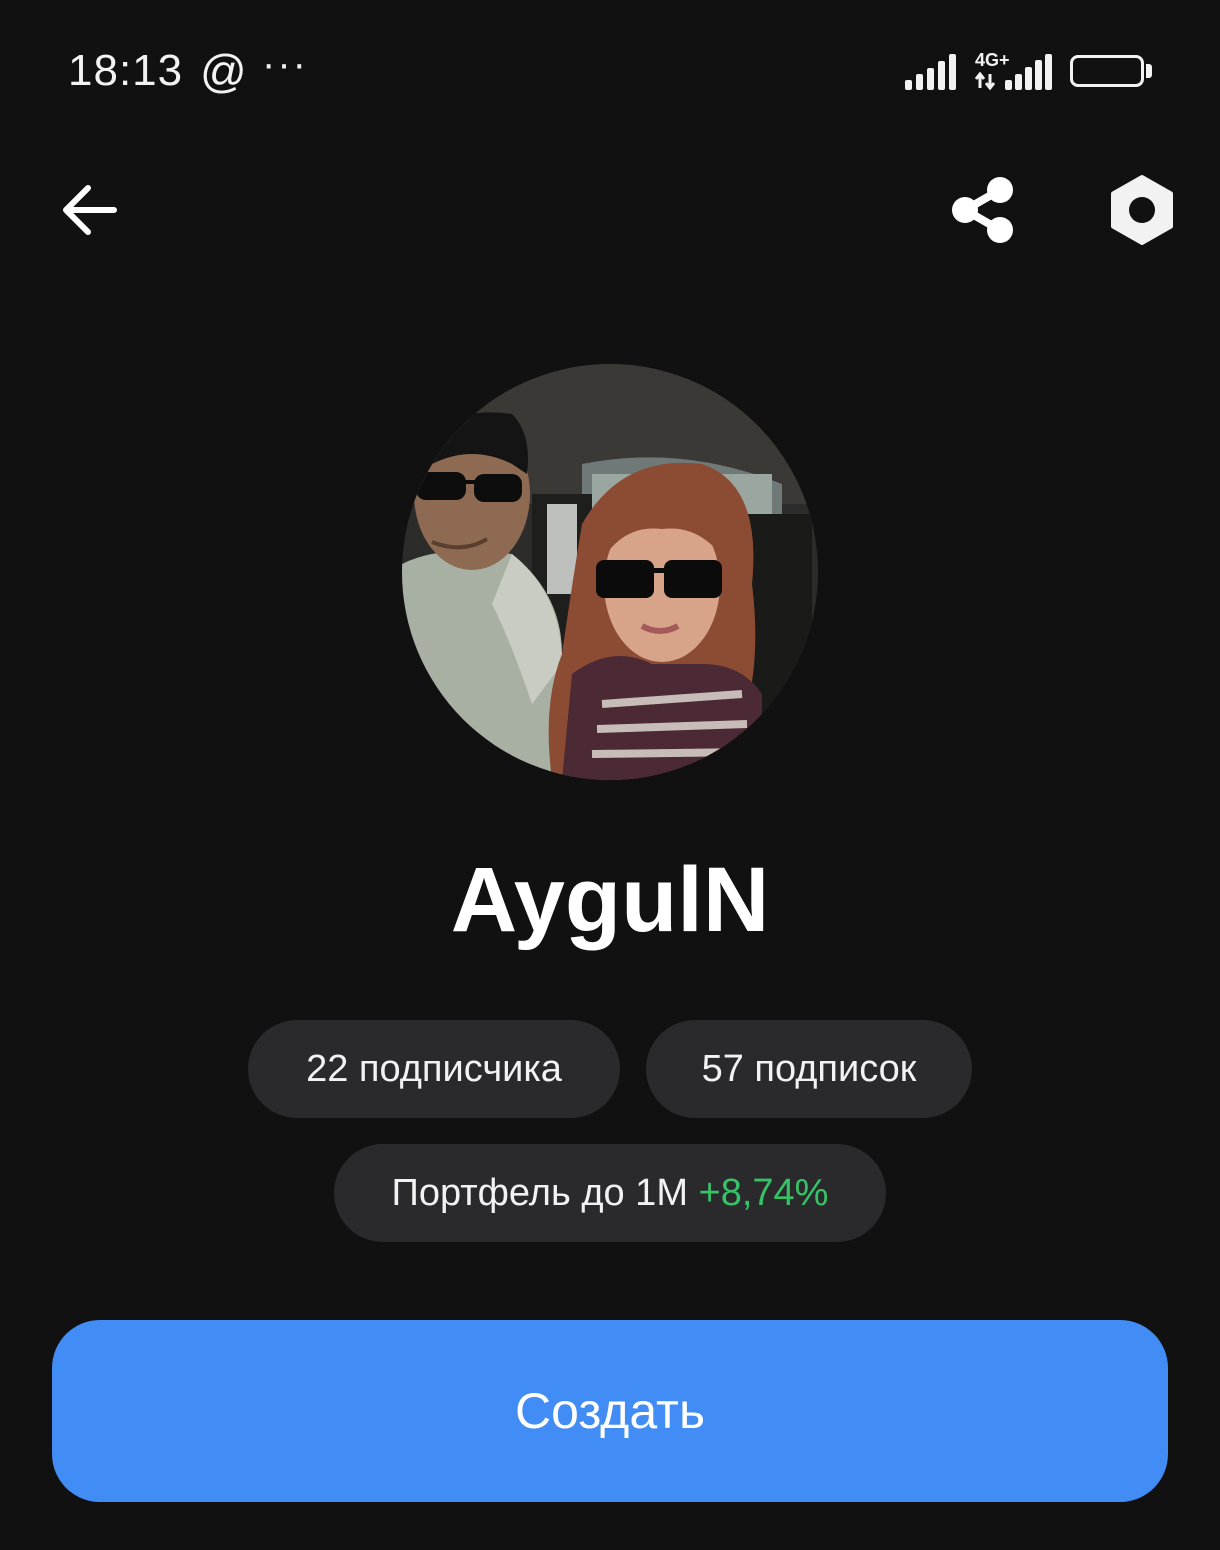  I want to click on arrow-left-icon, so click(90, 210).